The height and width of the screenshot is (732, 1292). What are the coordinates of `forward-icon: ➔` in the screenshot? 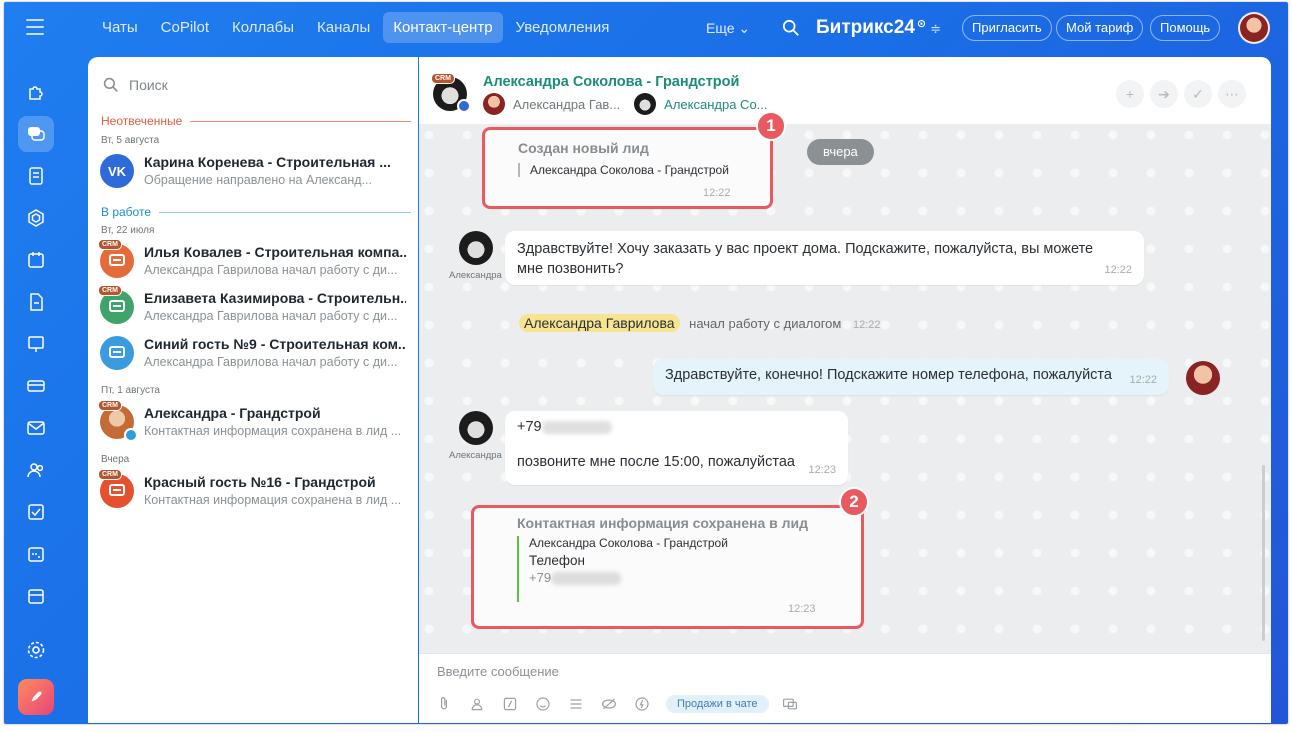 It's located at (1164, 94).